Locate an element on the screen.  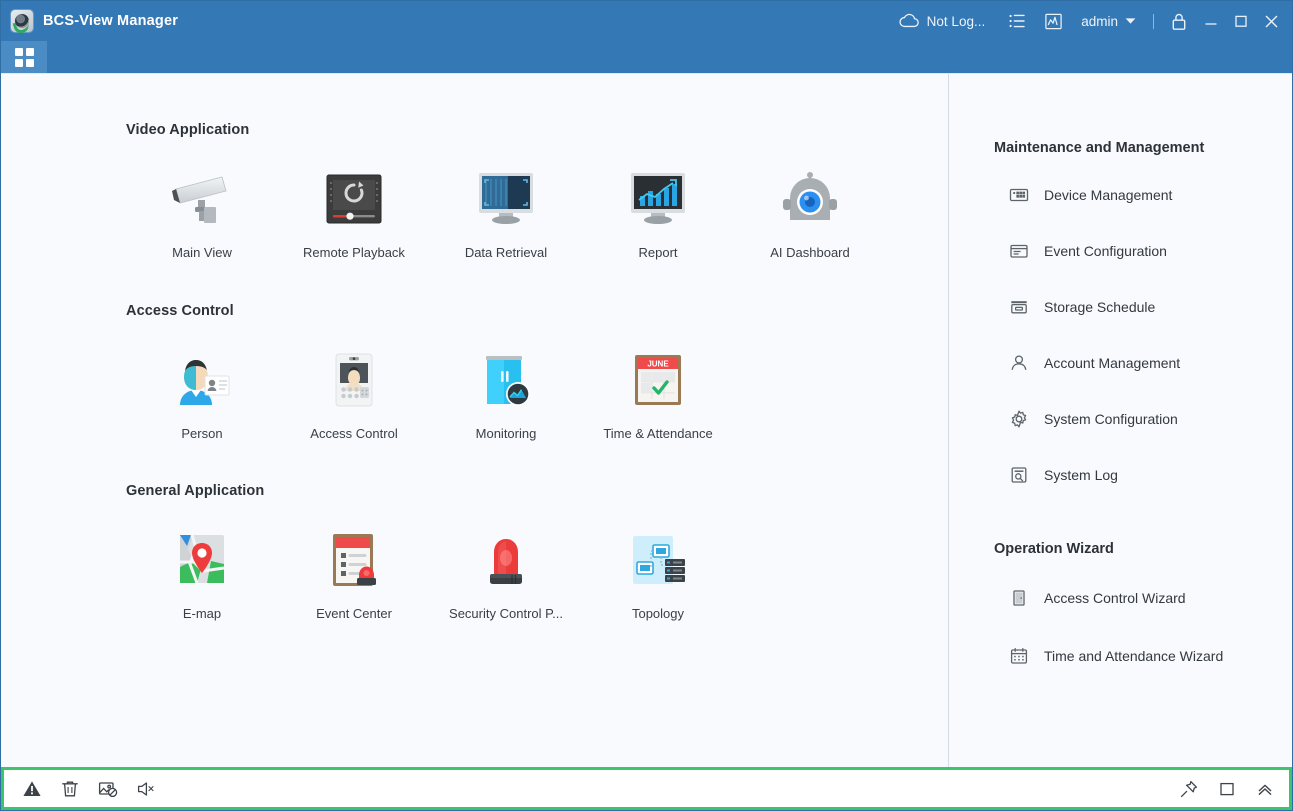
robot-head-icon is located at coordinates (810, 199).